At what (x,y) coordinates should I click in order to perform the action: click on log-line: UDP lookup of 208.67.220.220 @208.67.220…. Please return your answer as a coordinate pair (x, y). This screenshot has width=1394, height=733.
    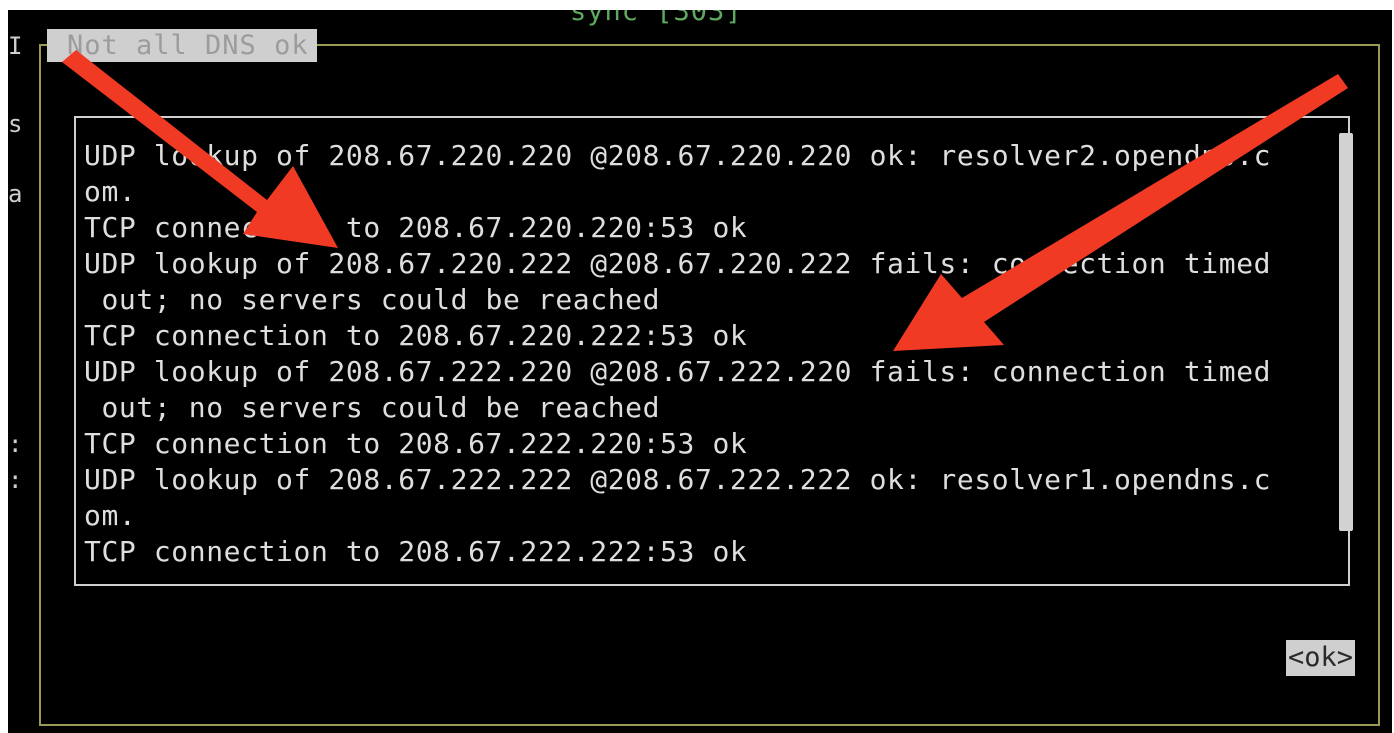
    Looking at the image, I should click on (678, 155).